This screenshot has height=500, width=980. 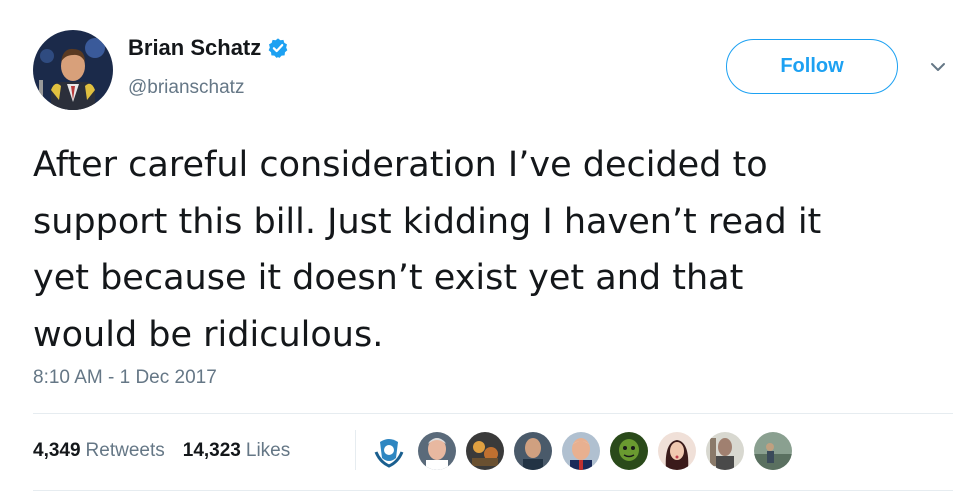 I want to click on author-handle: @brianschatz, so click(x=186, y=88).